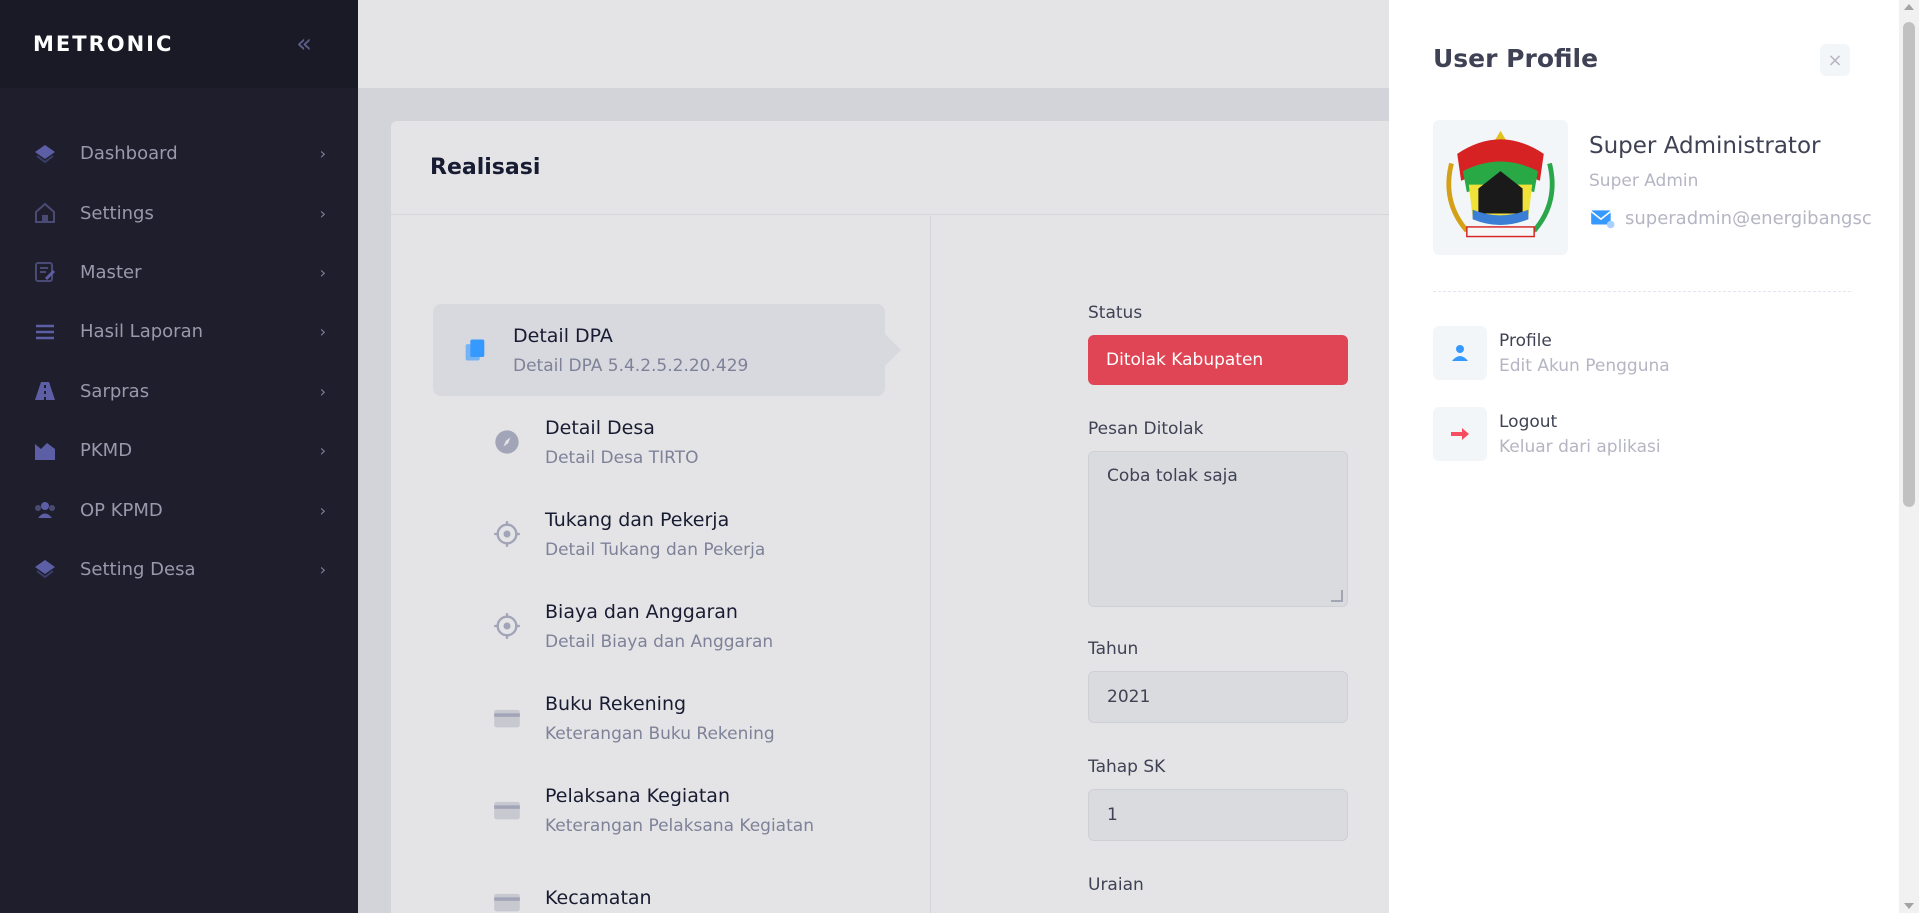  I want to click on step-title: Buku Rekening, so click(616, 703).